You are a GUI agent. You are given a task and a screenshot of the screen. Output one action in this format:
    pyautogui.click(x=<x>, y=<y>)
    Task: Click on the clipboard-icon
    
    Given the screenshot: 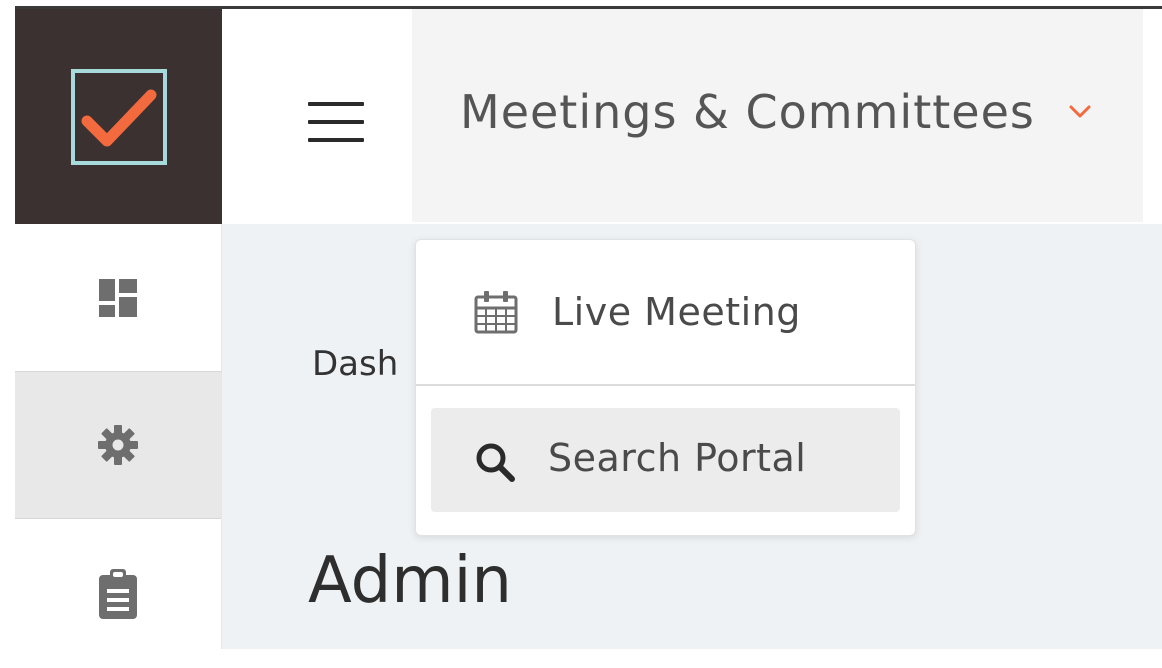 What is the action you would take?
    pyautogui.click(x=118, y=594)
    